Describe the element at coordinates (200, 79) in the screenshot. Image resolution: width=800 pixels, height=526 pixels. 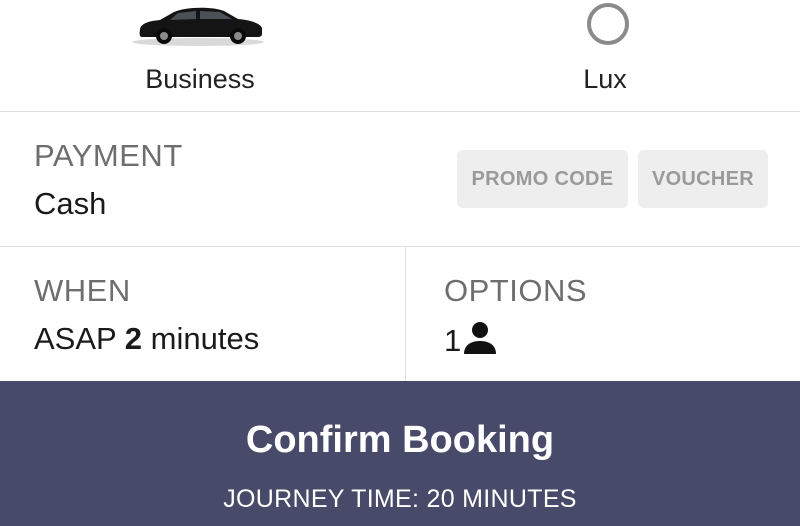
I see `vehicle-label-business: Business` at that location.